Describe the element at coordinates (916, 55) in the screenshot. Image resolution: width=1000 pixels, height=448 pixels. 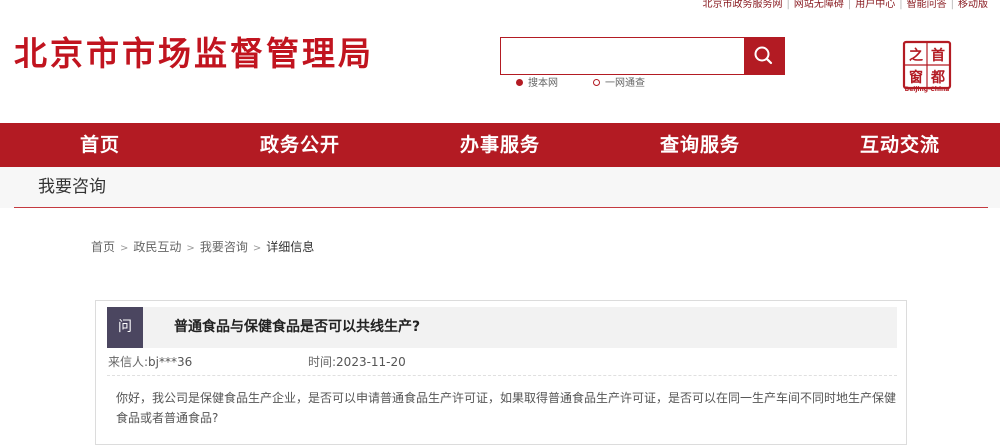
I see `logo-char: 之` at that location.